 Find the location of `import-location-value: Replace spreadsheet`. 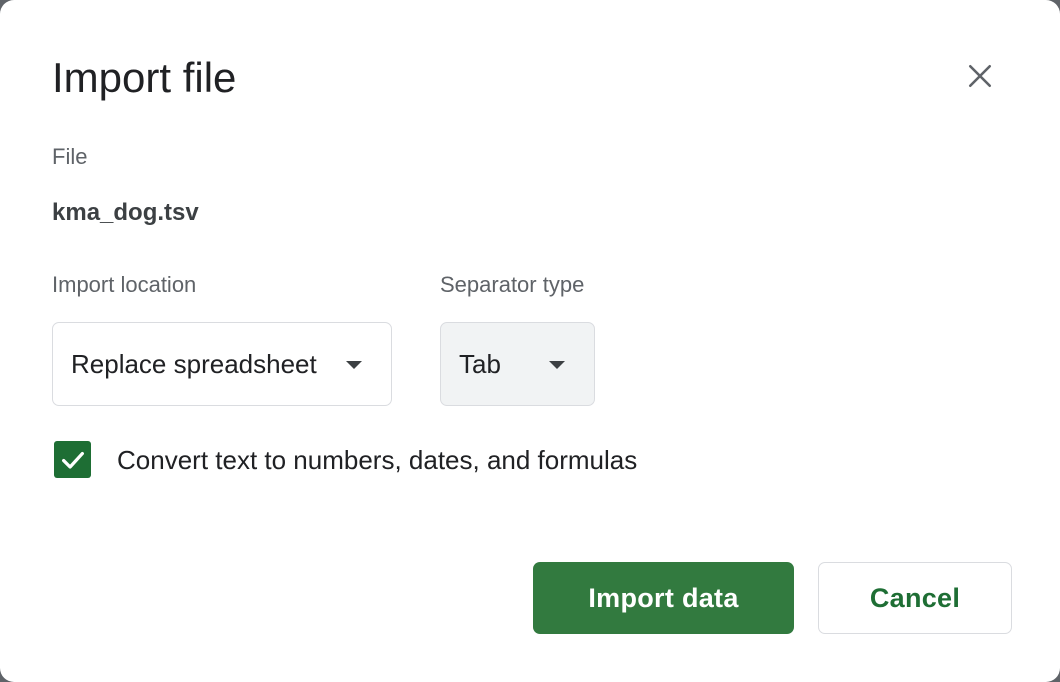

import-location-value: Replace spreadsheet is located at coordinates (194, 364).